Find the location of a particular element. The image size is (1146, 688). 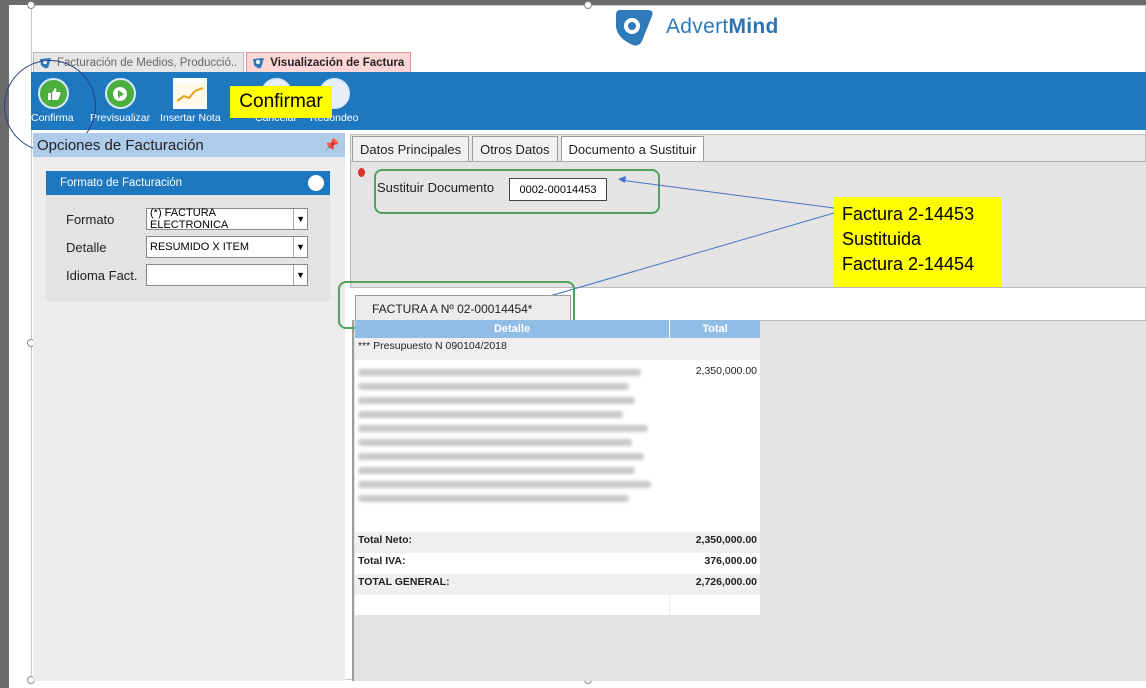

table-row: 2,350,000.00 is located at coordinates (557, 446).